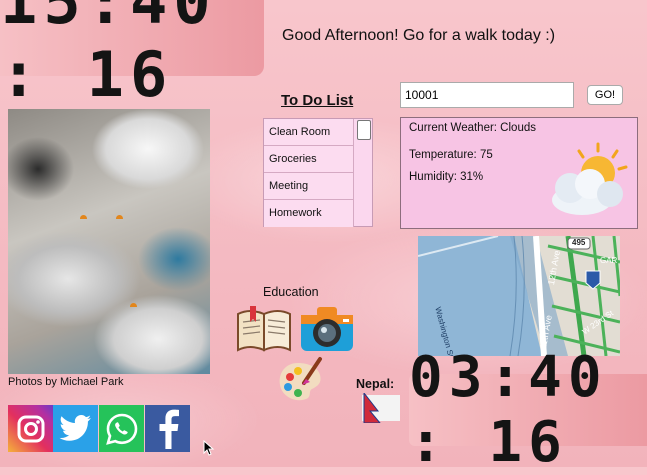  Describe the element at coordinates (609, 260) in the screenshot. I see `map-label: GAR` at that location.